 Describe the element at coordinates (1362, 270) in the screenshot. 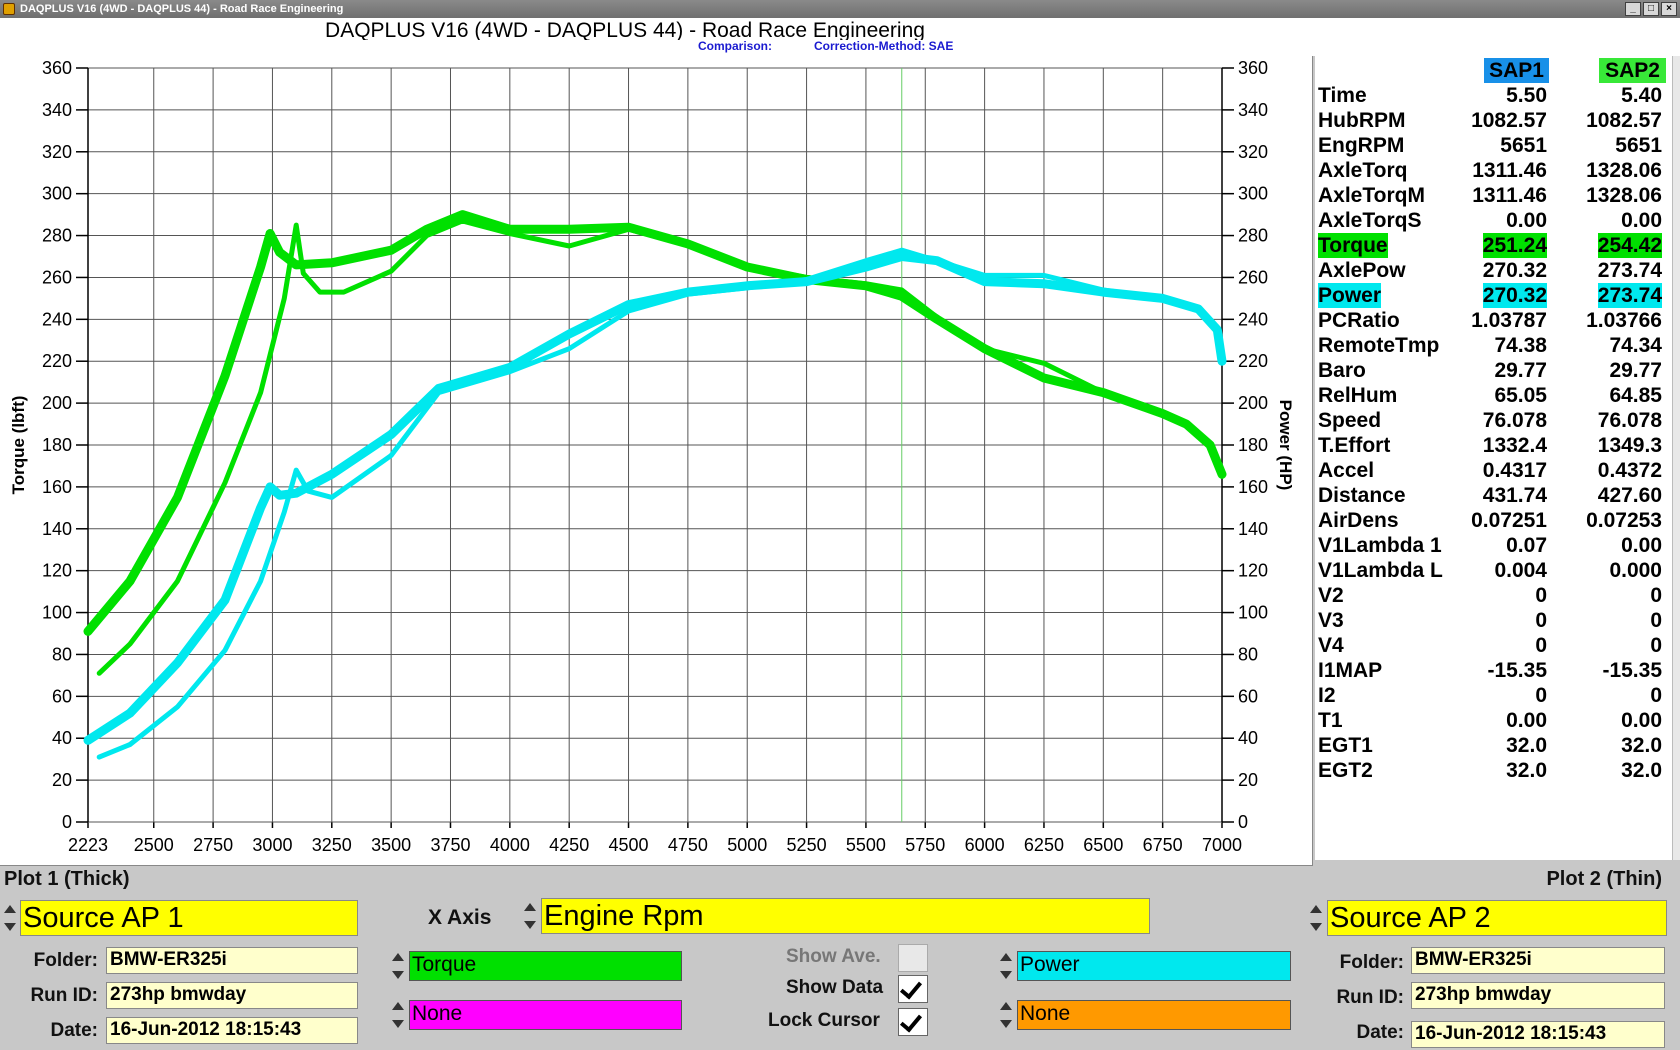

I see `data-row-label: AxlePow` at that location.